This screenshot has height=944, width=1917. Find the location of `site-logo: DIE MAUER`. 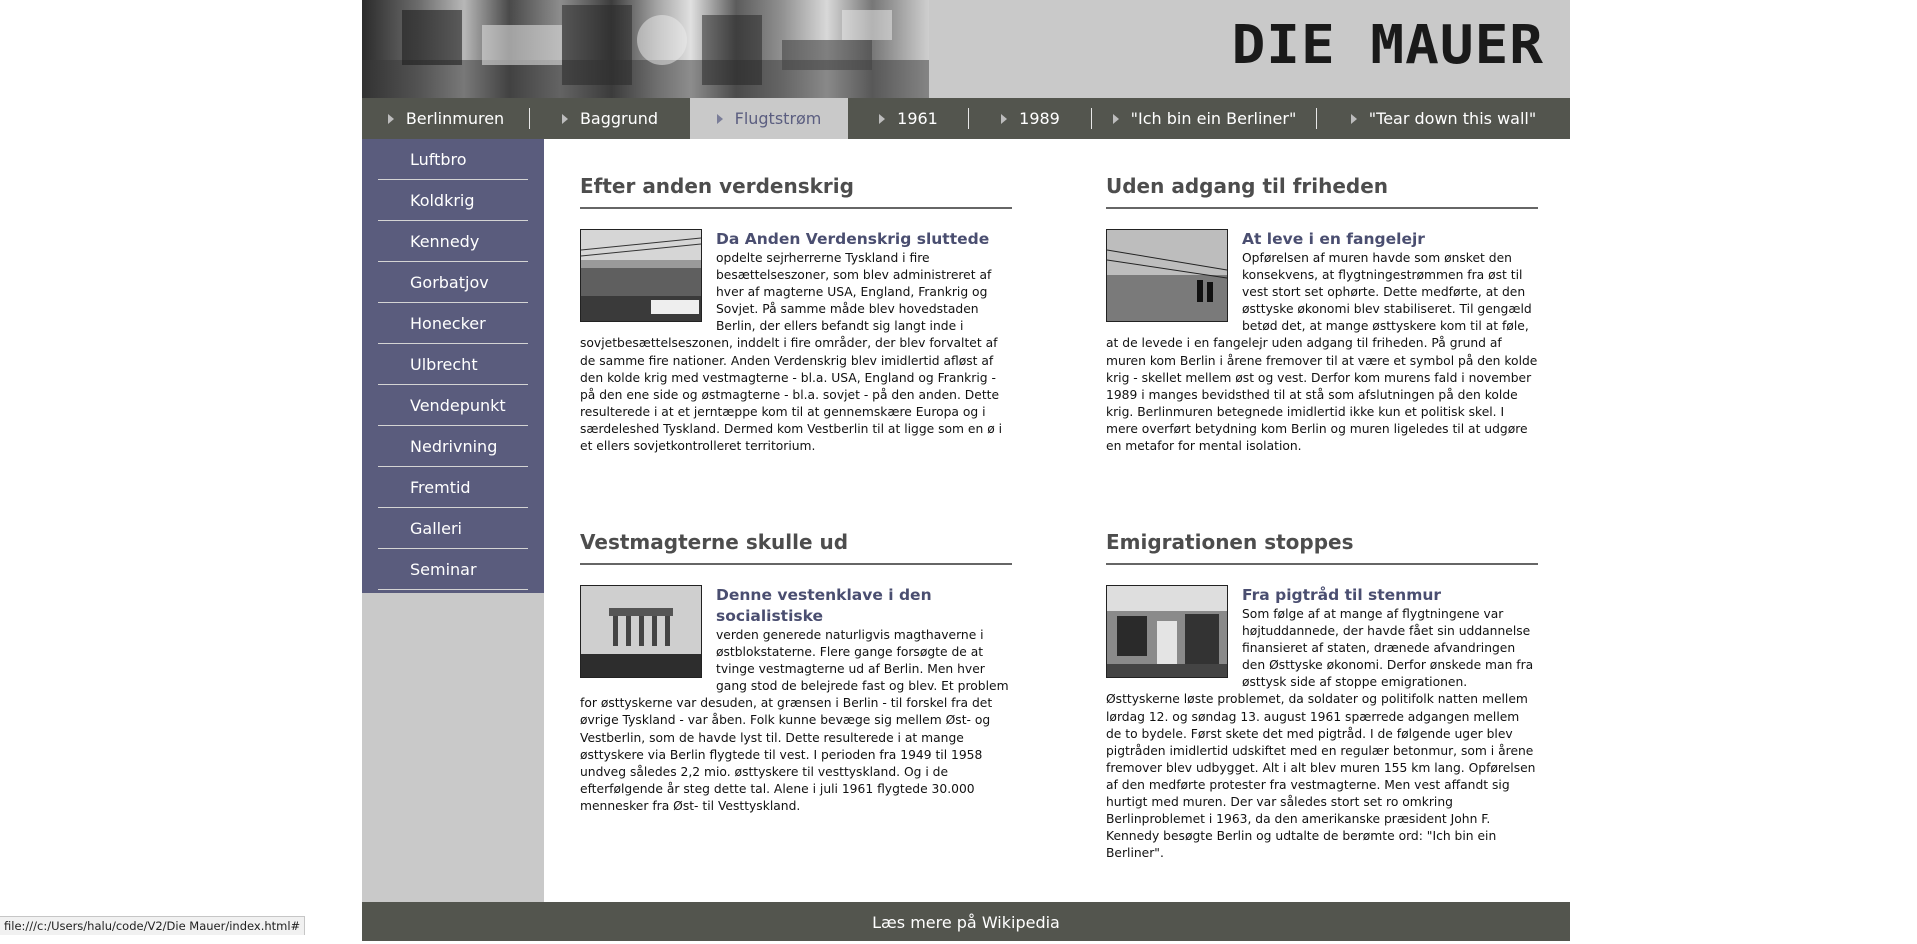

site-logo: DIE MAUER is located at coordinates (1387, 45).